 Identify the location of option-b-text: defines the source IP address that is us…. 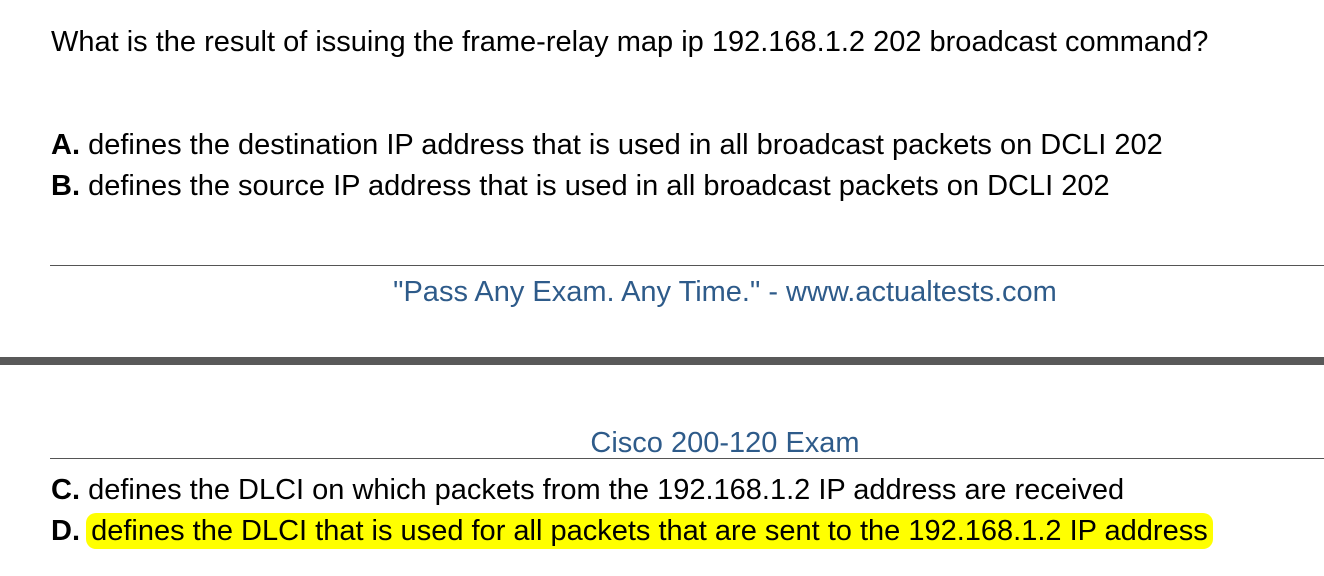
(599, 186).